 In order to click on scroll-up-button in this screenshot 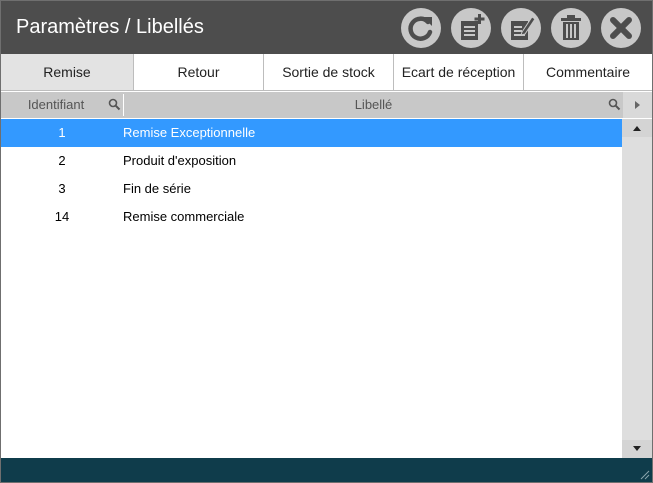, I will do `click(637, 128)`.